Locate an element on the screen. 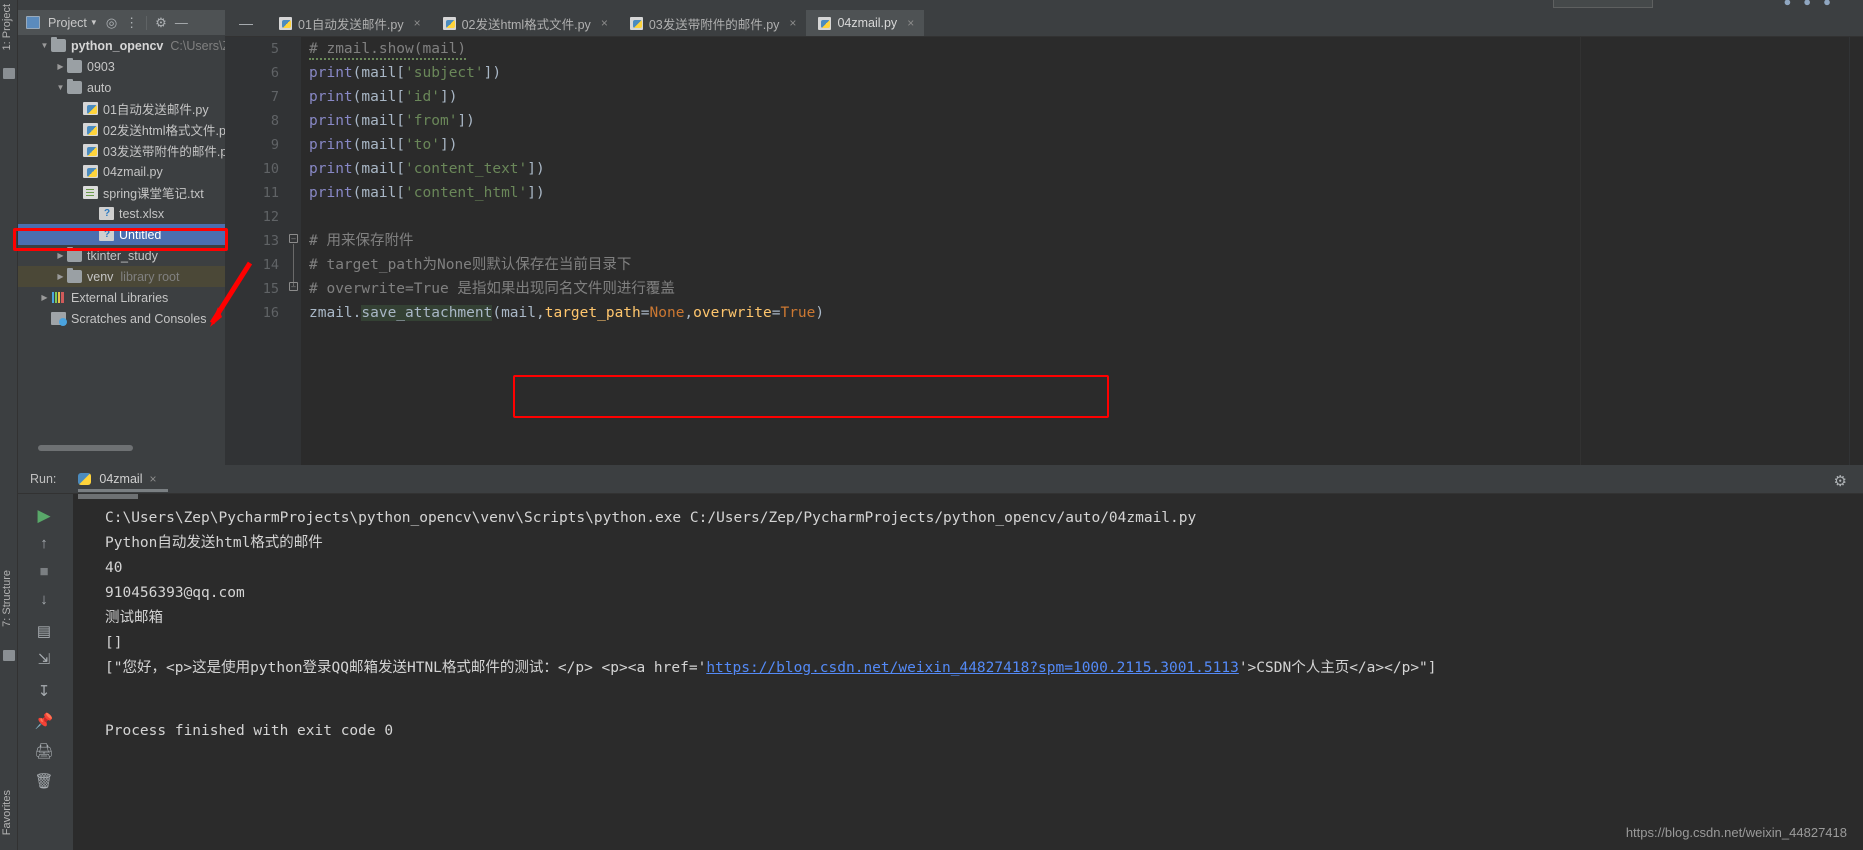 The width and height of the screenshot is (1863, 850). run-panel-title: Run: is located at coordinates (43, 479).